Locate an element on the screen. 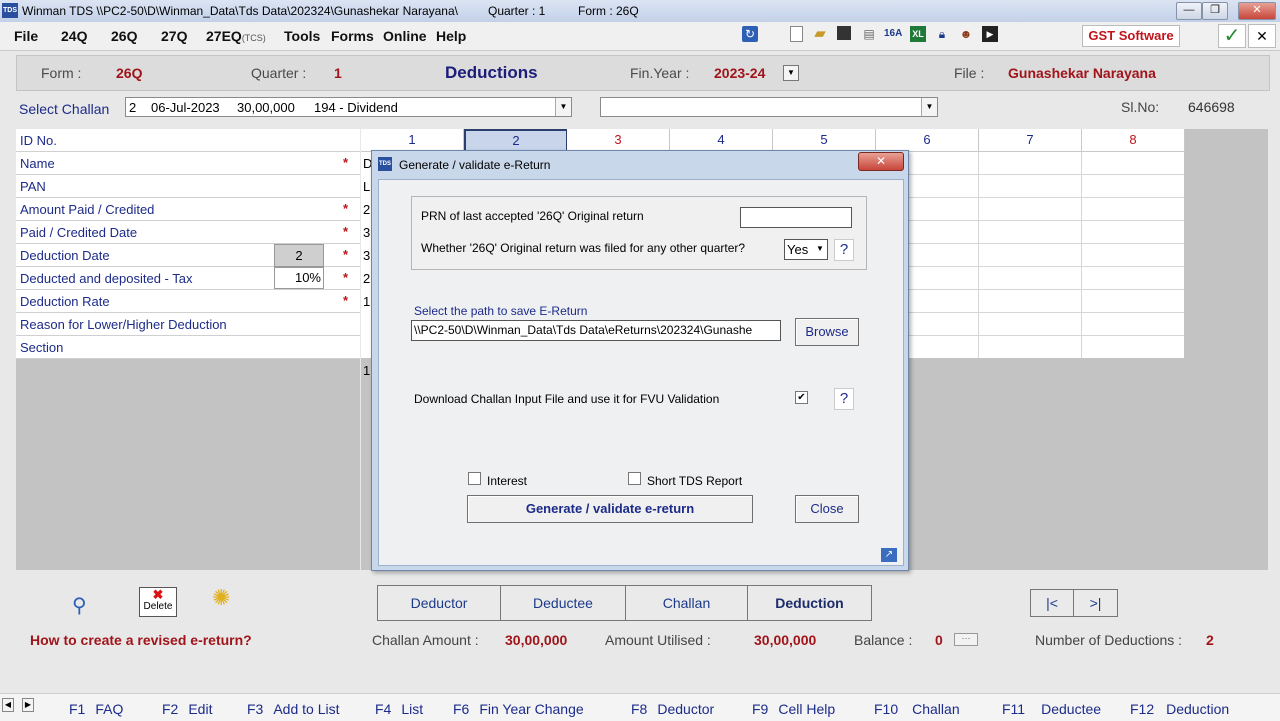 This screenshot has height=721, width=1280. tab-challan: Challan is located at coordinates (686, 603).